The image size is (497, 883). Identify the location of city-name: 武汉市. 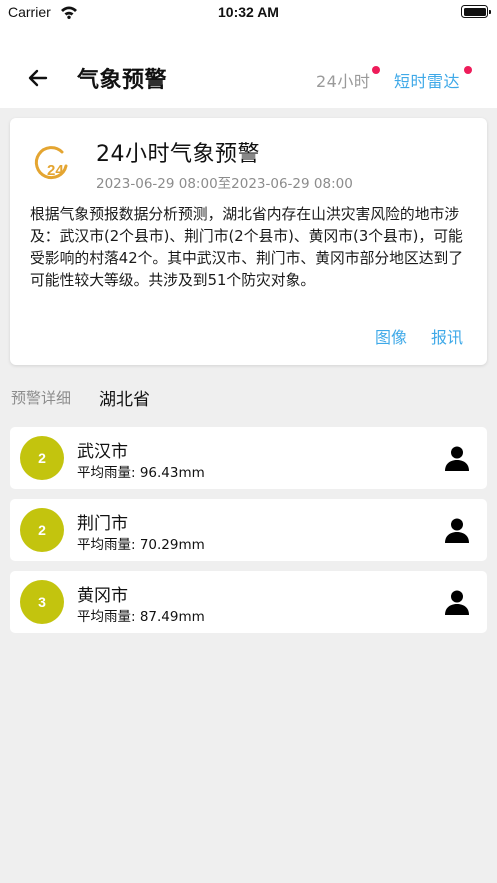
(102, 452).